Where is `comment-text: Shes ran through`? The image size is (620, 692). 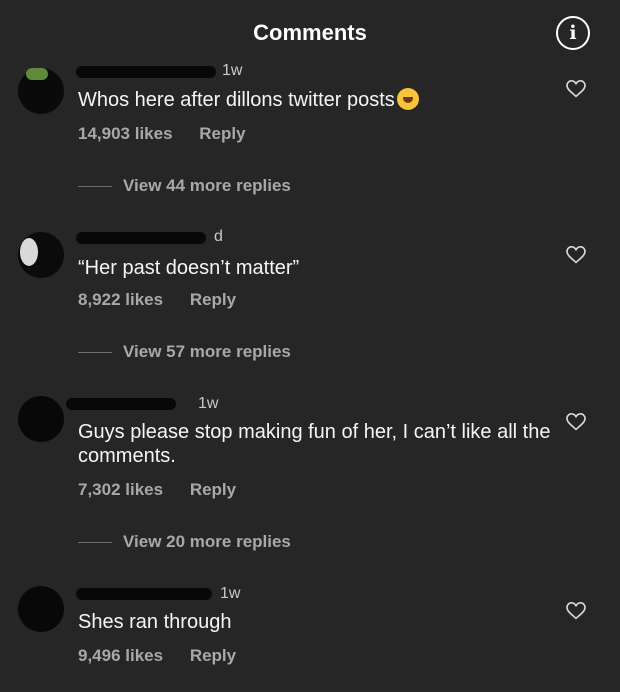
comment-text: Shes ran through is located at coordinates (155, 622).